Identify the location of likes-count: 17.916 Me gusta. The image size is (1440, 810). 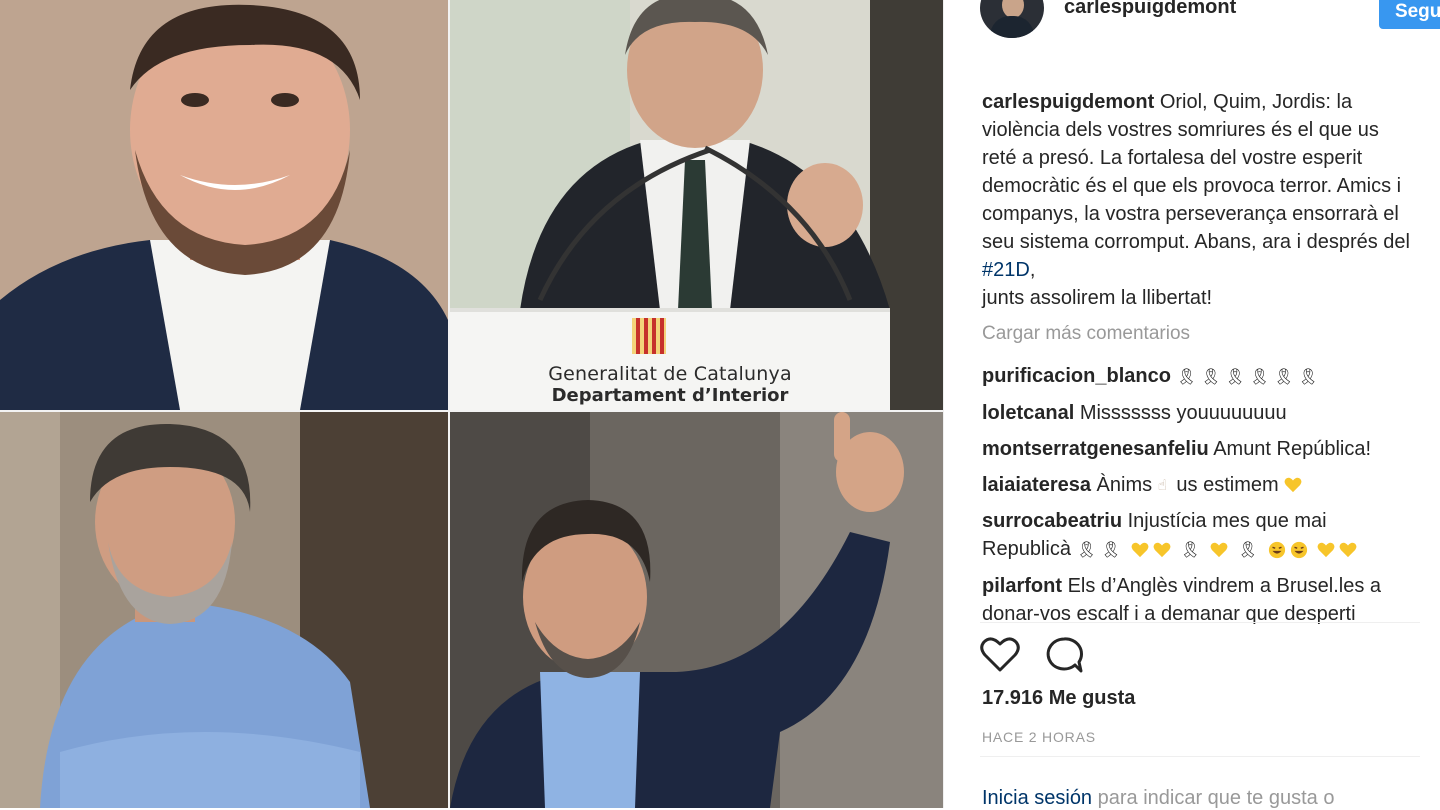
(1058, 698).